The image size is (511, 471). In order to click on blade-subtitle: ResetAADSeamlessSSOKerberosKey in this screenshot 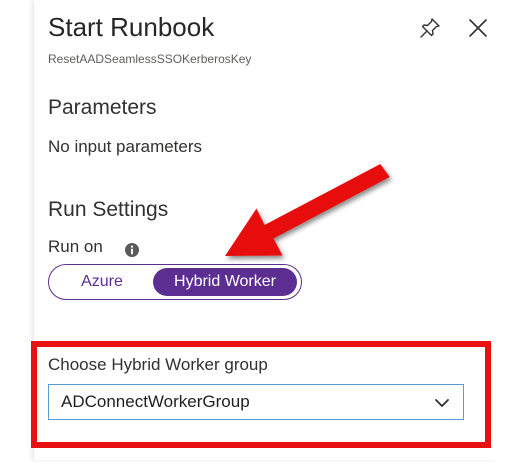, I will do `click(150, 59)`.